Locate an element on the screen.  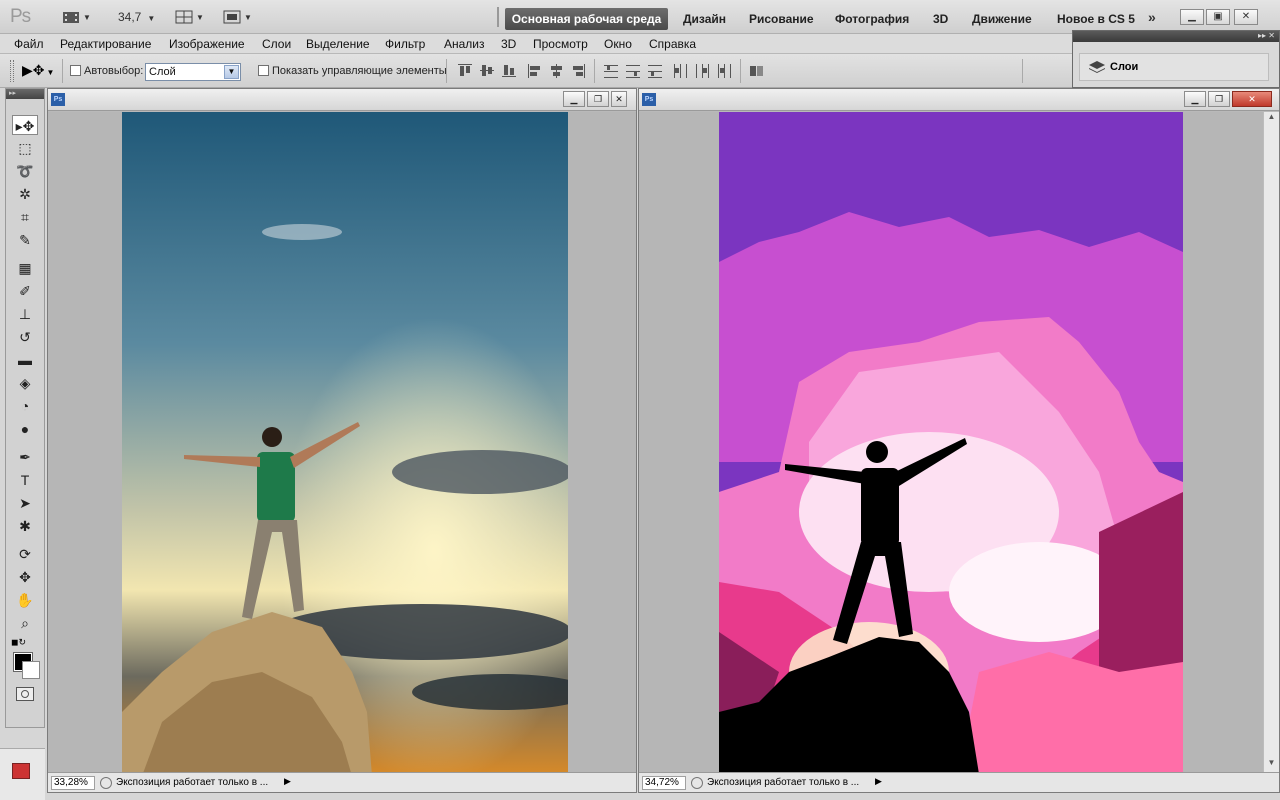
menu-layers: Слои is located at coordinates (276, 44).